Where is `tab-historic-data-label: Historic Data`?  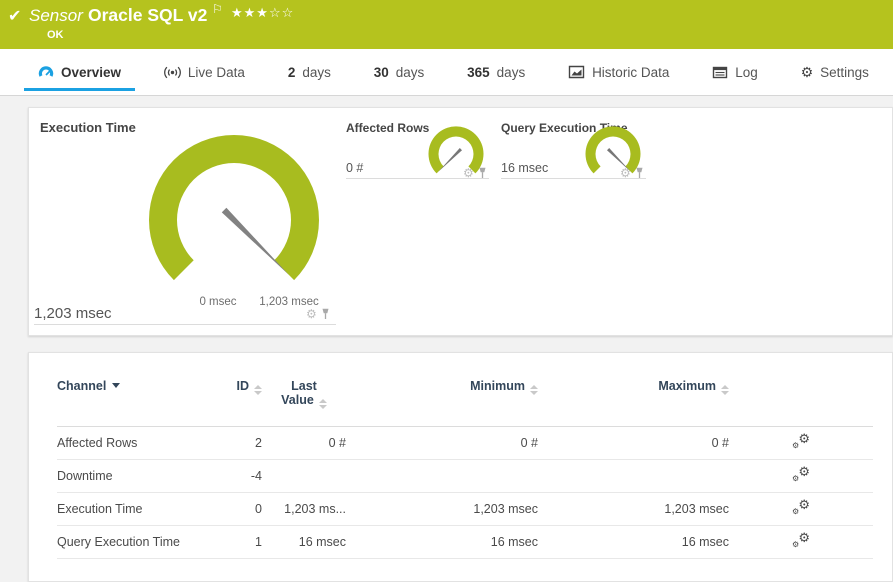
tab-historic-data-label: Historic Data is located at coordinates (631, 72).